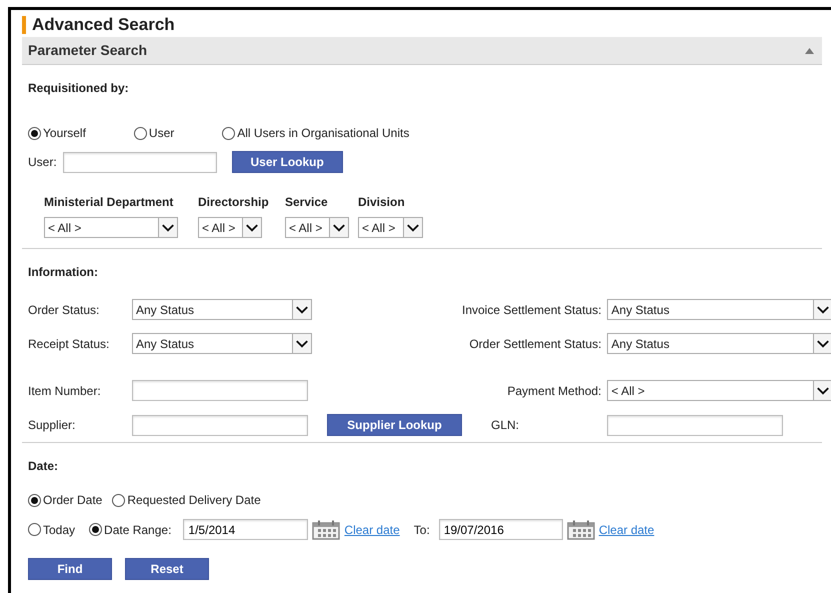 The image size is (831, 593). I want to click on radio-label: All Users in Organisational Units, so click(323, 133).